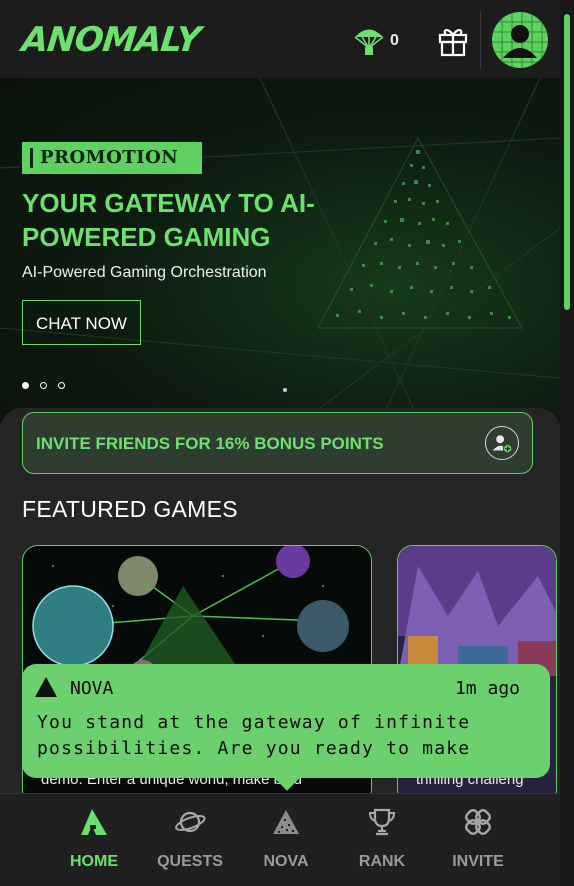 The image size is (574, 886). Describe the element at coordinates (520, 40) in the screenshot. I see `user-avatar-icon` at that location.